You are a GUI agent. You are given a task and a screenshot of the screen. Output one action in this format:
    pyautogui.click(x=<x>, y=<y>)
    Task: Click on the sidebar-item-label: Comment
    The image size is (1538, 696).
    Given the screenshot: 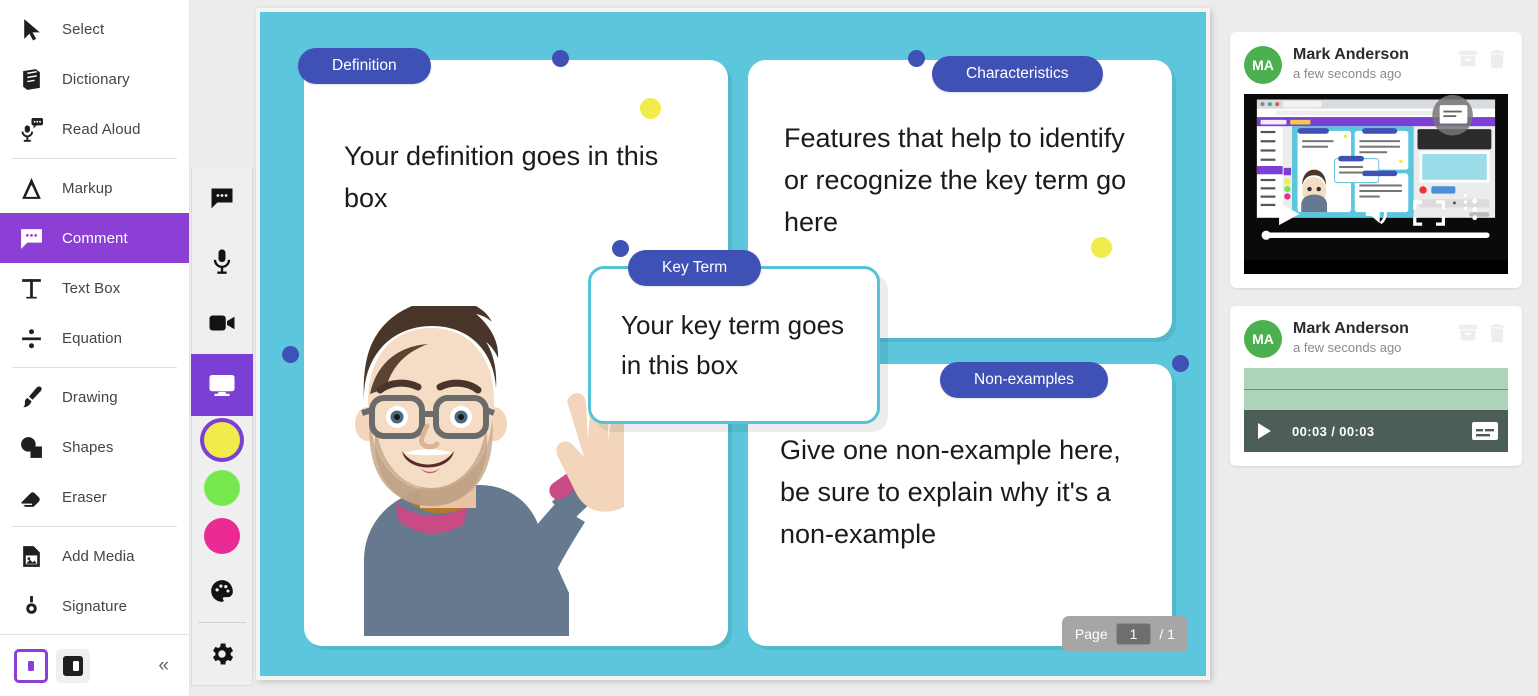 What is the action you would take?
    pyautogui.click(x=95, y=238)
    